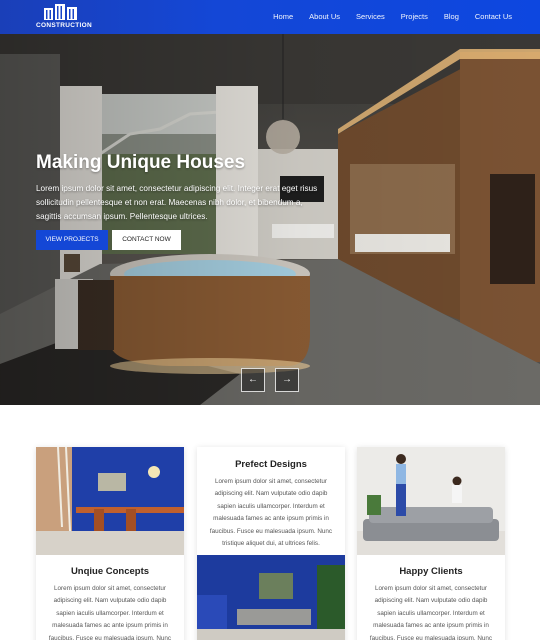 The width and height of the screenshot is (540, 640). Describe the element at coordinates (283, 17) in the screenshot. I see `nav-home: Home` at that location.